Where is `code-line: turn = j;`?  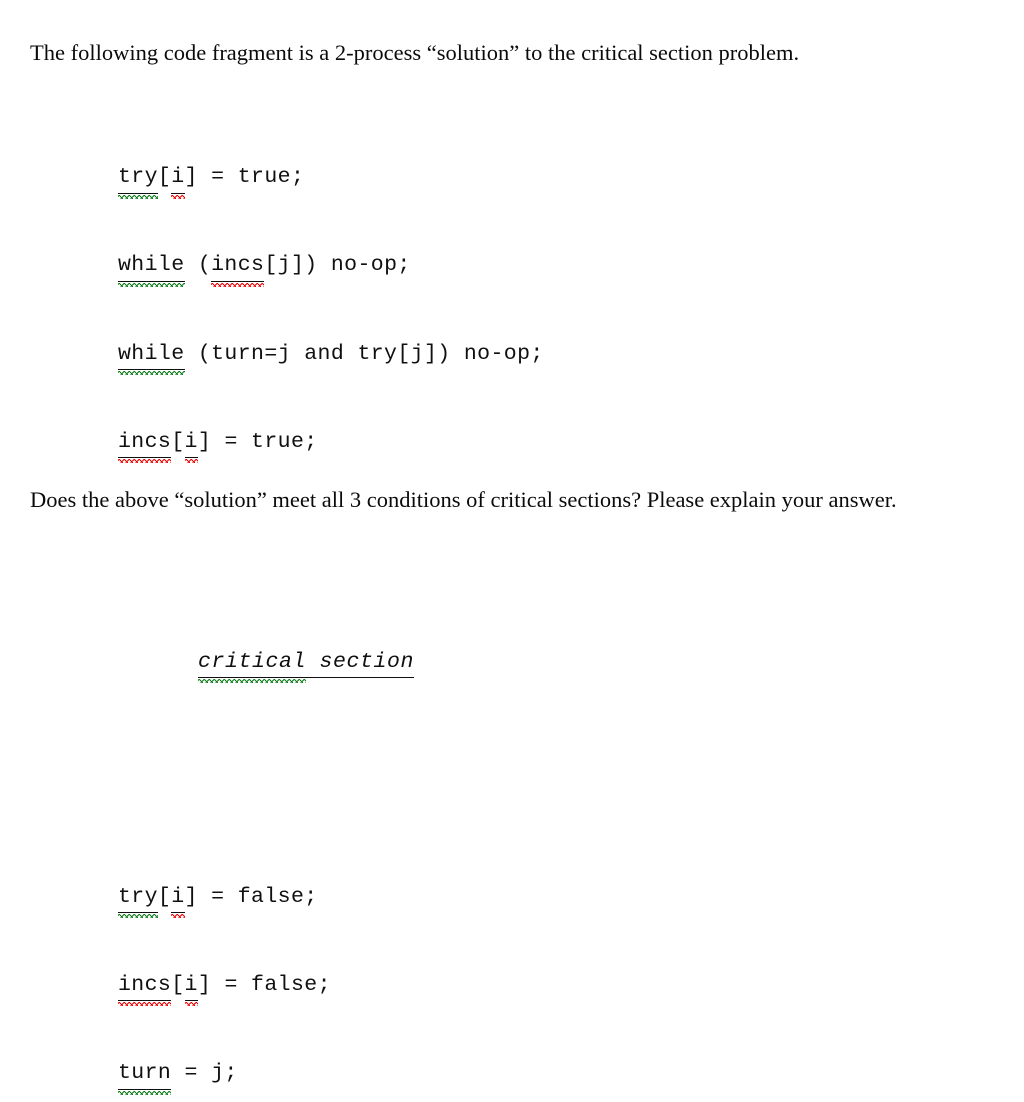 code-line: turn = j; is located at coordinates (331, 1077).